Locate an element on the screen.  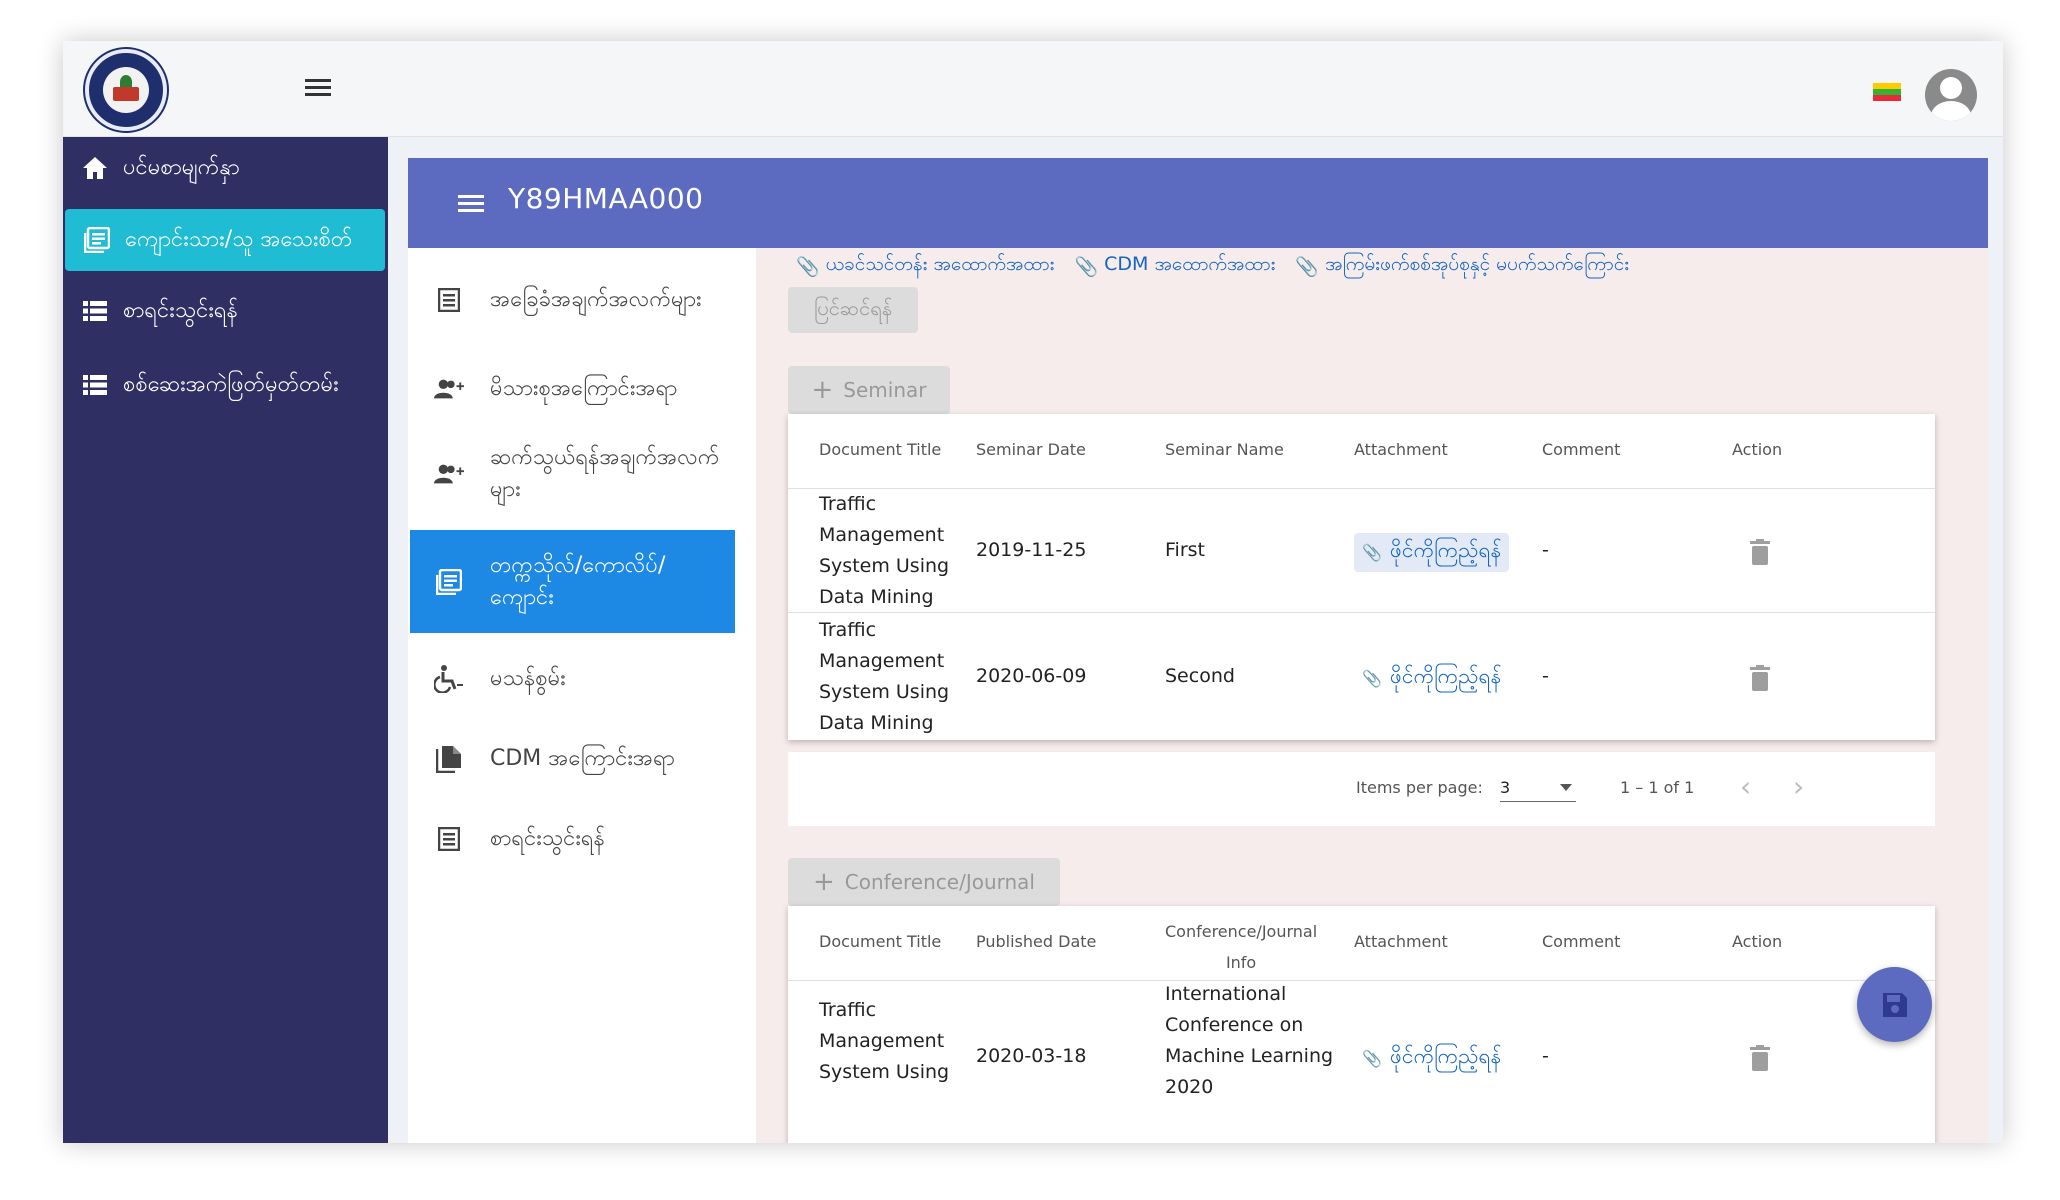
edit-button: ပြင်ဆင်ရန် is located at coordinates (853, 310).